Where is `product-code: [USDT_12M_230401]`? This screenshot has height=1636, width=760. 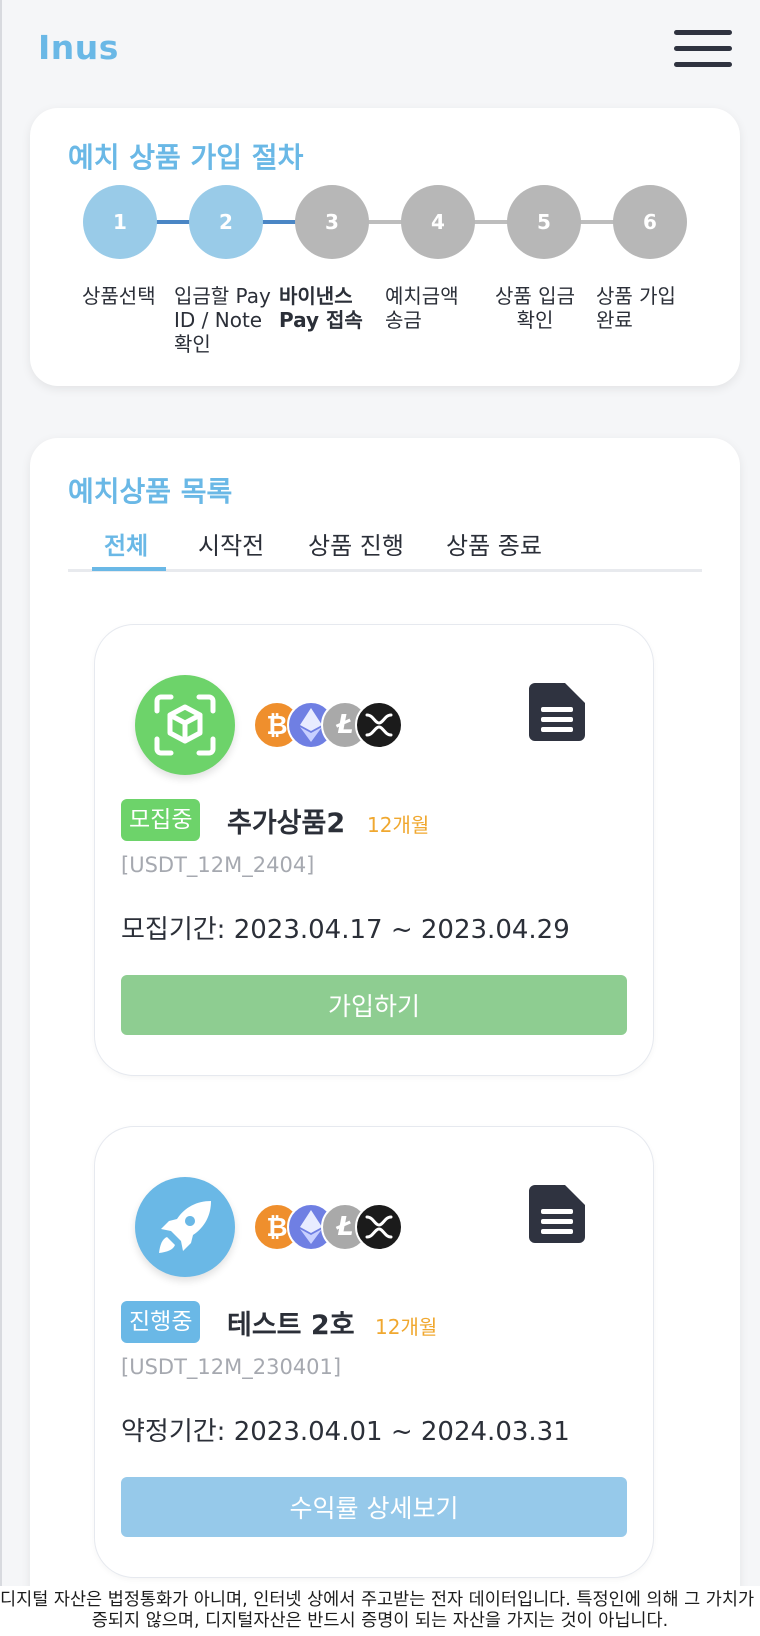 product-code: [USDT_12M_230401] is located at coordinates (231, 1367).